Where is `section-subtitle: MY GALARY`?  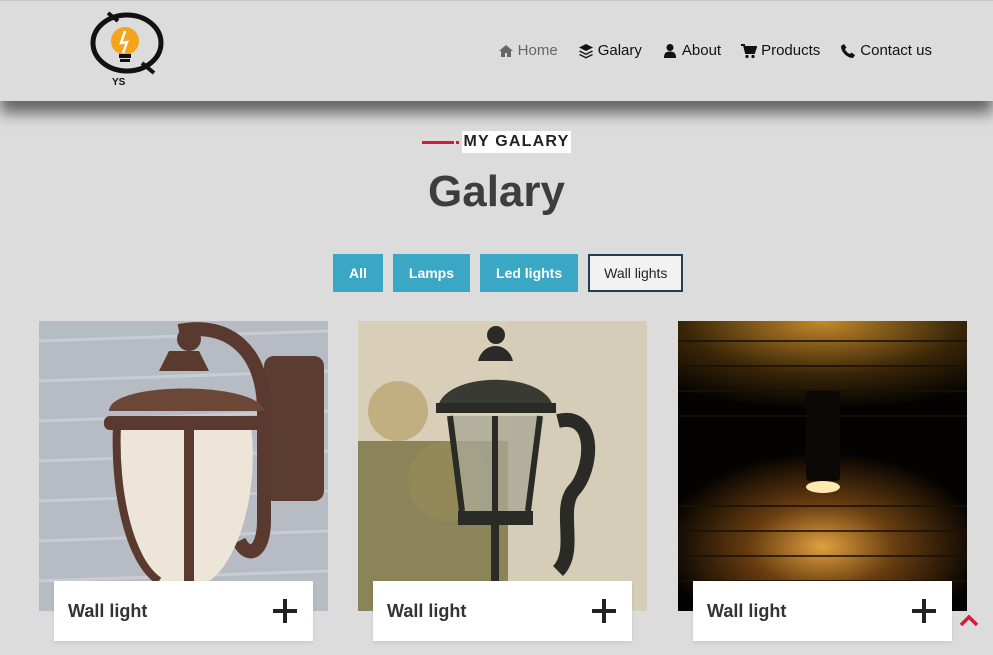
section-subtitle: MY GALARY is located at coordinates (516, 142).